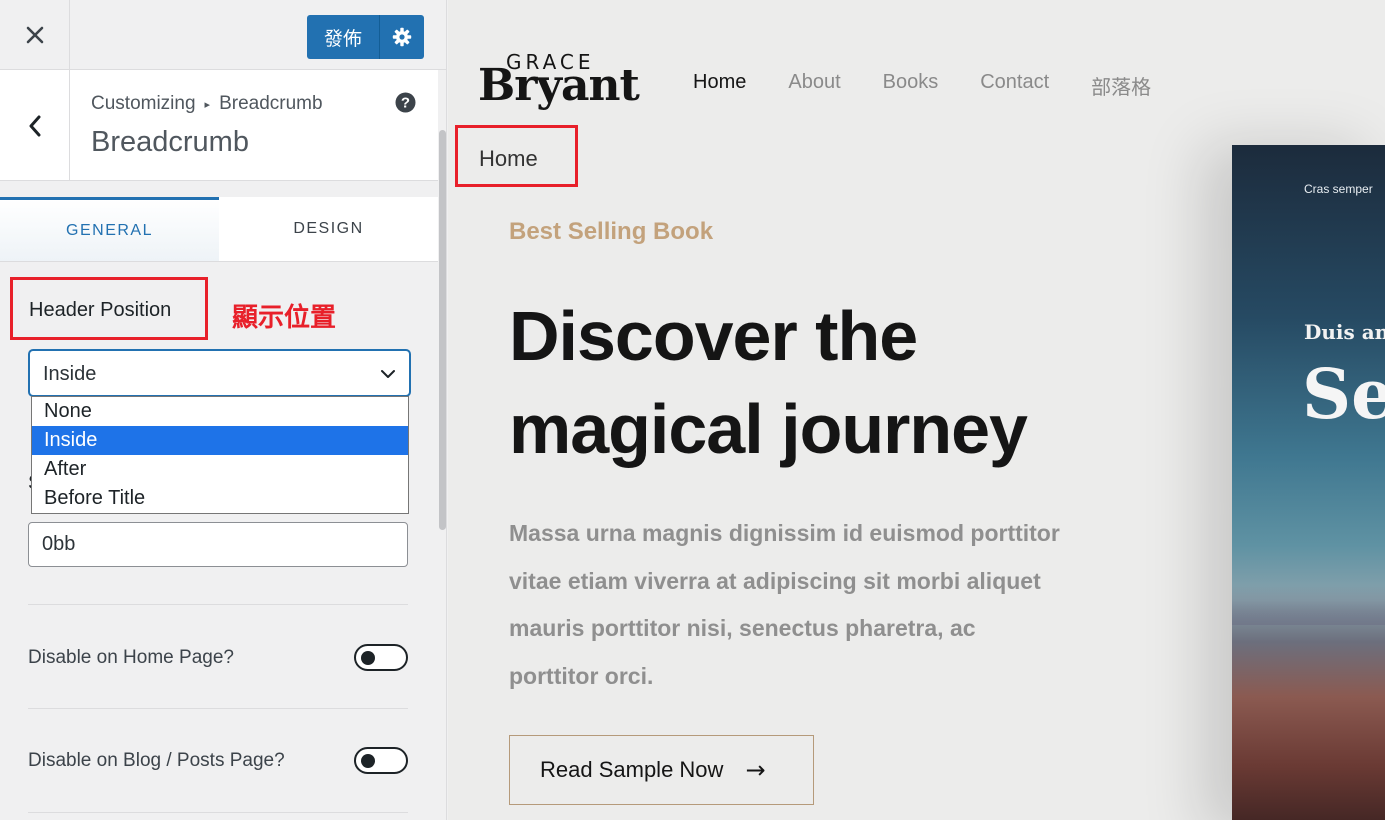 This screenshot has width=1385, height=820. I want to click on back-button, so click(35, 125).